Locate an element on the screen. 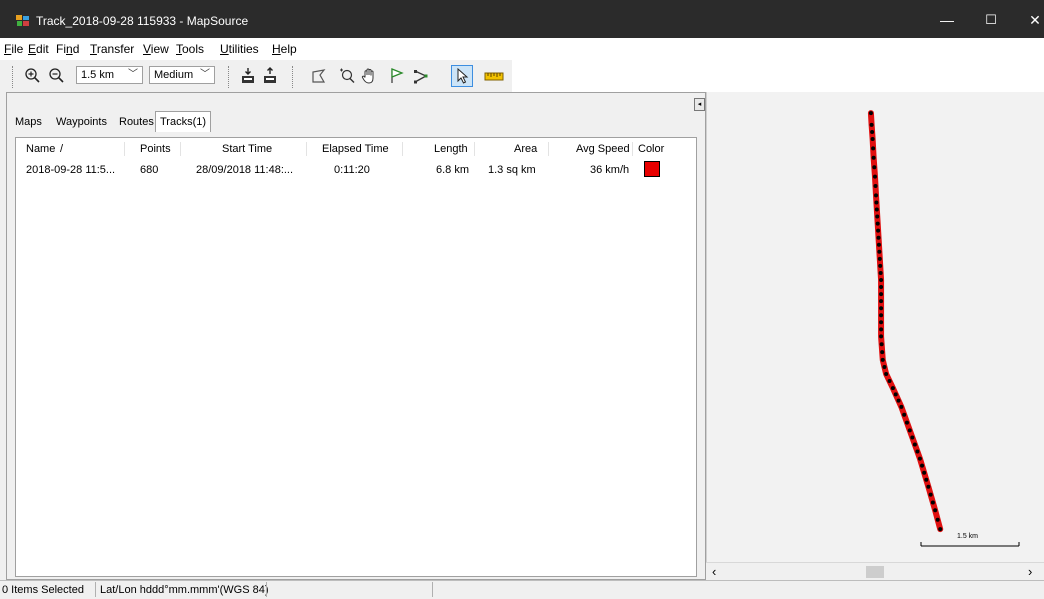  distance-ruler-icon is located at coordinates (494, 76).